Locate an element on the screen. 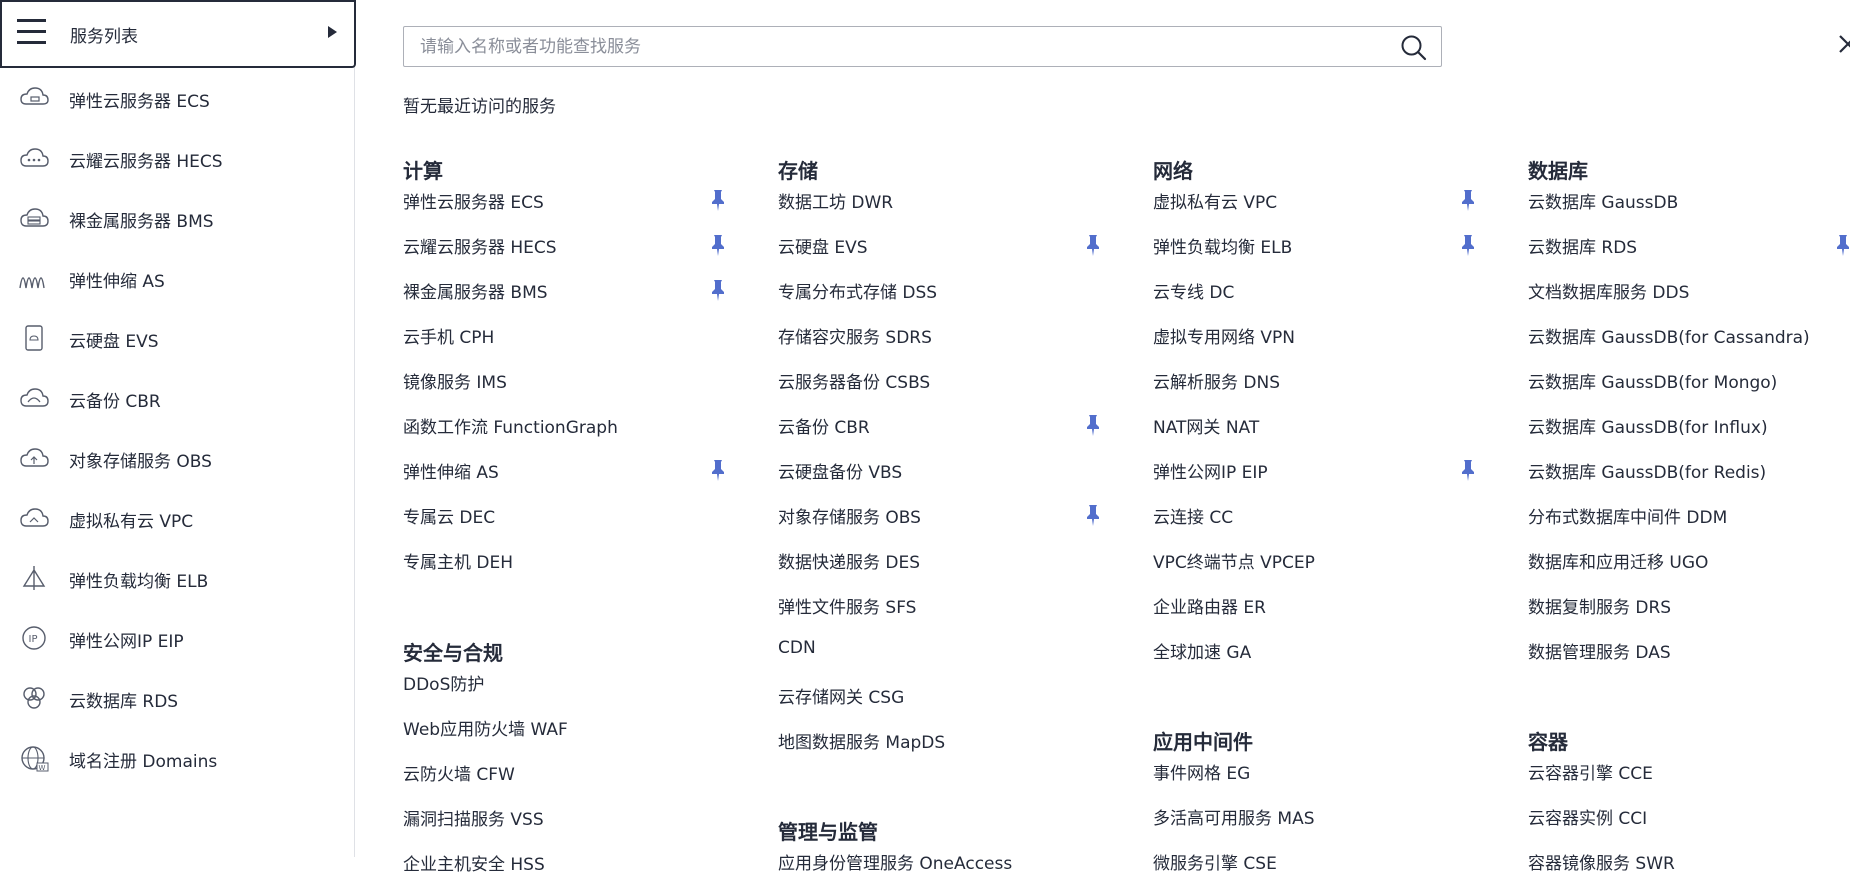 This screenshot has width=1850, height=875. service-link: 云硬盘备份 VBS is located at coordinates (840, 470).